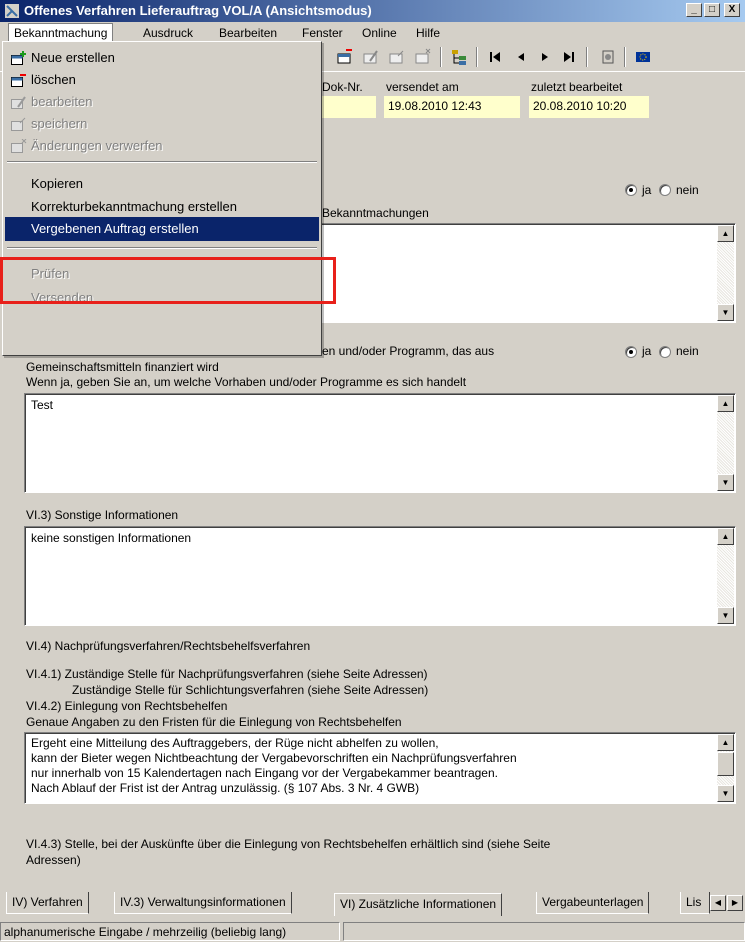 Image resolution: width=745 pixels, height=942 pixels. What do you see at coordinates (452, 107) in the screenshot?
I see `versendet-field: 19.08.2010 12:43` at bounding box center [452, 107].